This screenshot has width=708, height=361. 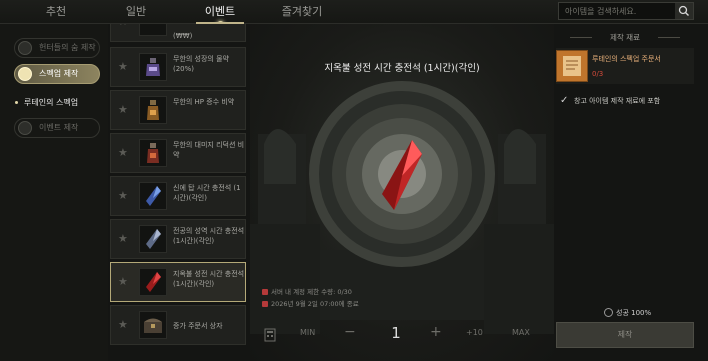 I want to click on success-rate: 성공 100%, so click(x=627, y=313).